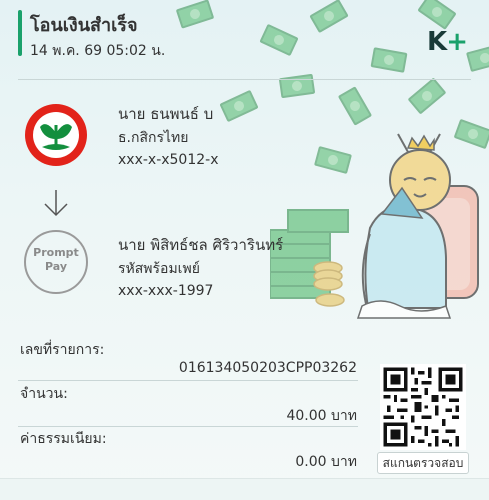 The image size is (489, 500). What do you see at coordinates (437, 42) in the screenshot?
I see `kplus-logo-k: K` at bounding box center [437, 42].